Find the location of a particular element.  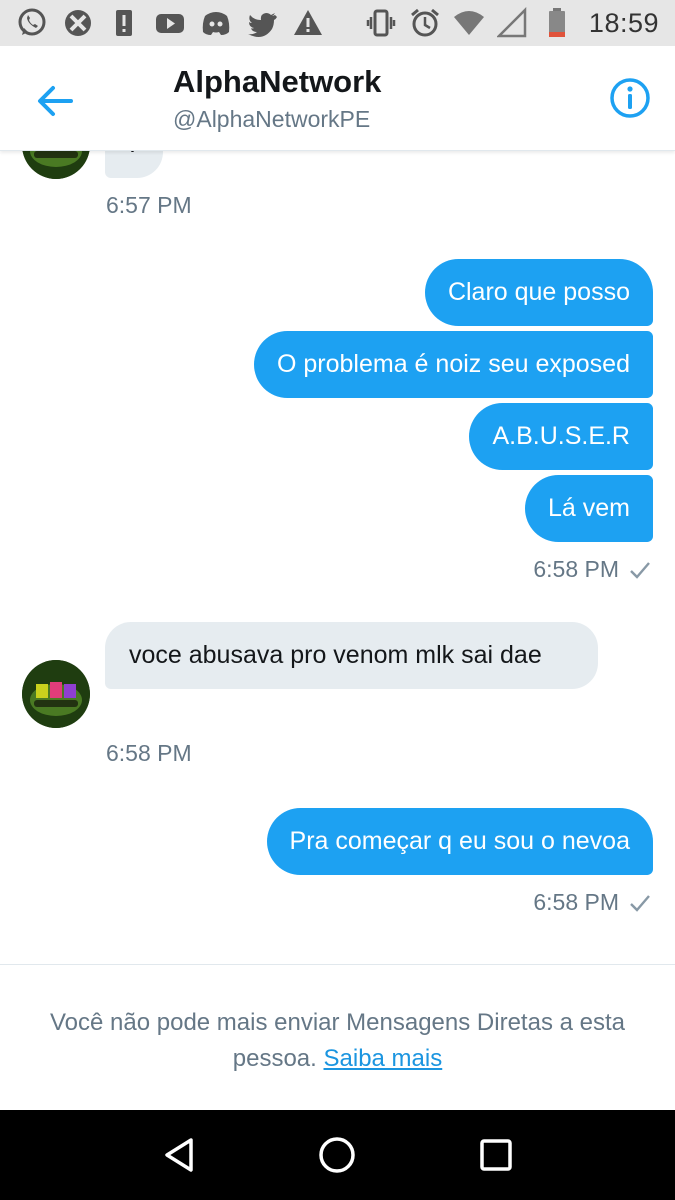

wifi-icon is located at coordinates (469, 23).